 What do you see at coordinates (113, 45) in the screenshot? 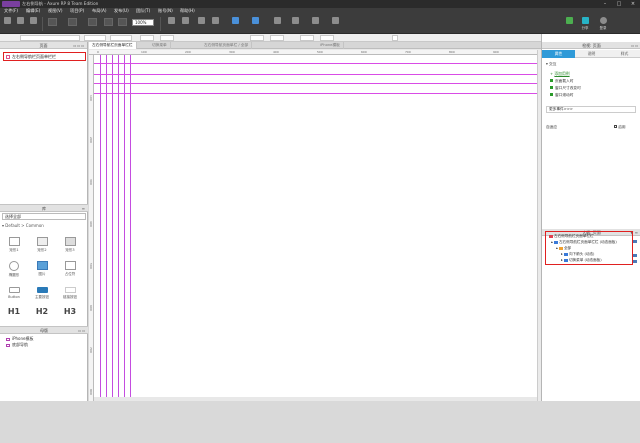
I see `tab-current-page: 左右侧导航栏页面单栏栏` at bounding box center [113, 45].